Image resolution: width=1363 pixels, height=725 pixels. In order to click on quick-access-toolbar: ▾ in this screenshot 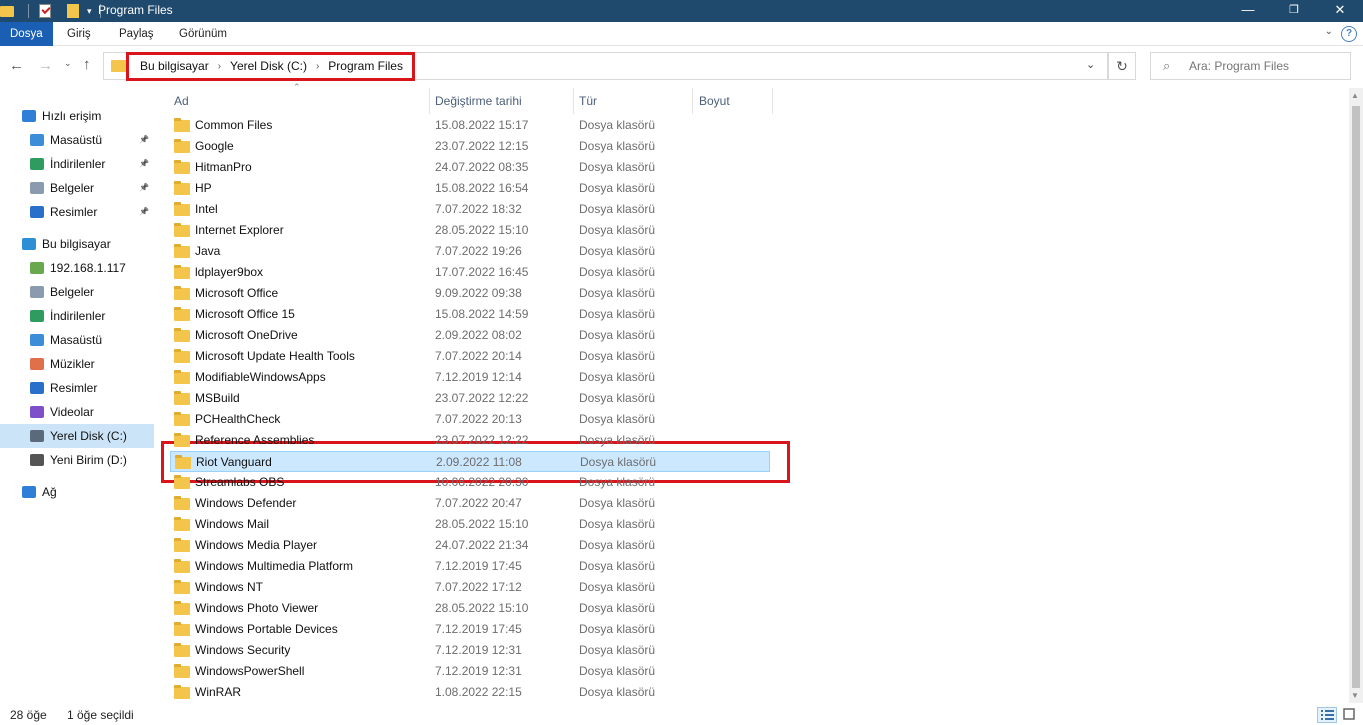, I will do `click(50, 11)`.